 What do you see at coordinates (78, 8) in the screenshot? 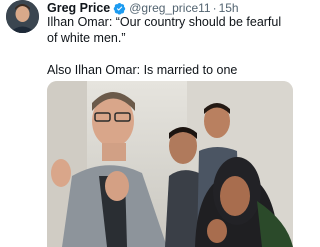
I see `author-name: Greg Price` at bounding box center [78, 8].